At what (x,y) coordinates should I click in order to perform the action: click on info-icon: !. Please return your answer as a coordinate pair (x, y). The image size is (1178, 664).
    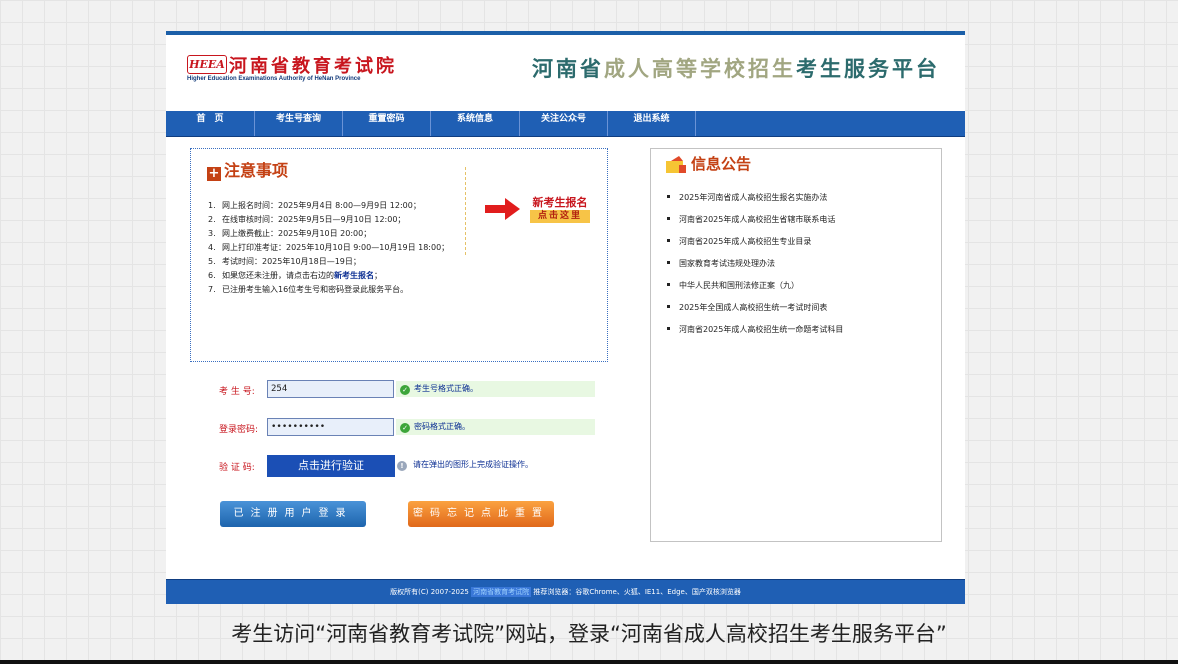
    Looking at the image, I should click on (402, 466).